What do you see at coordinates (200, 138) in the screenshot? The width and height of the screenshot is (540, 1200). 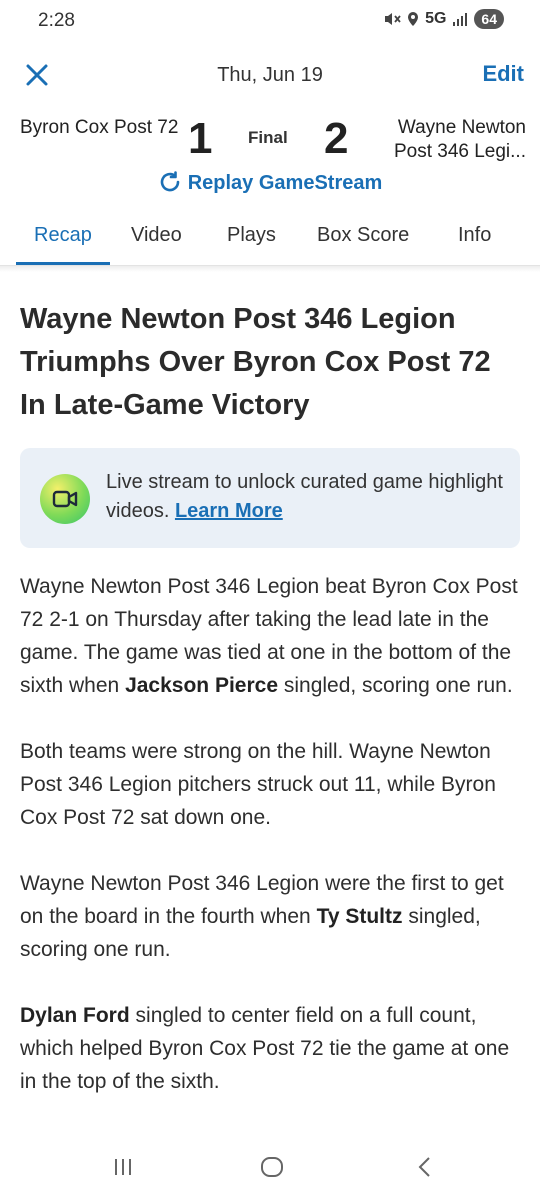 I see `away-score: 1` at bounding box center [200, 138].